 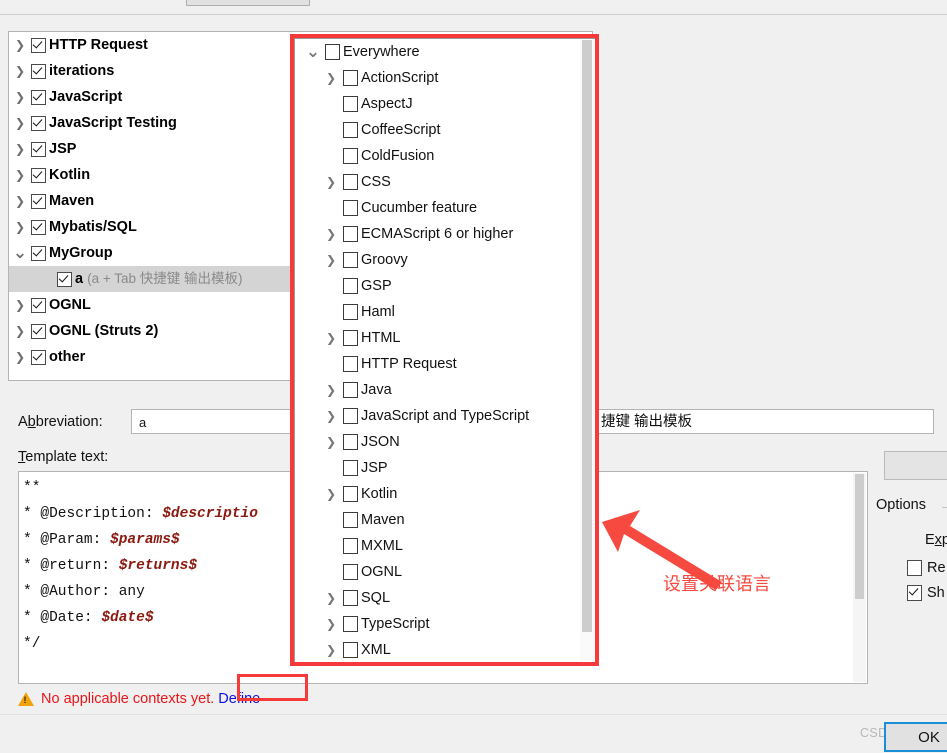 I want to click on context-language-row: Maven, so click(x=445, y=520).